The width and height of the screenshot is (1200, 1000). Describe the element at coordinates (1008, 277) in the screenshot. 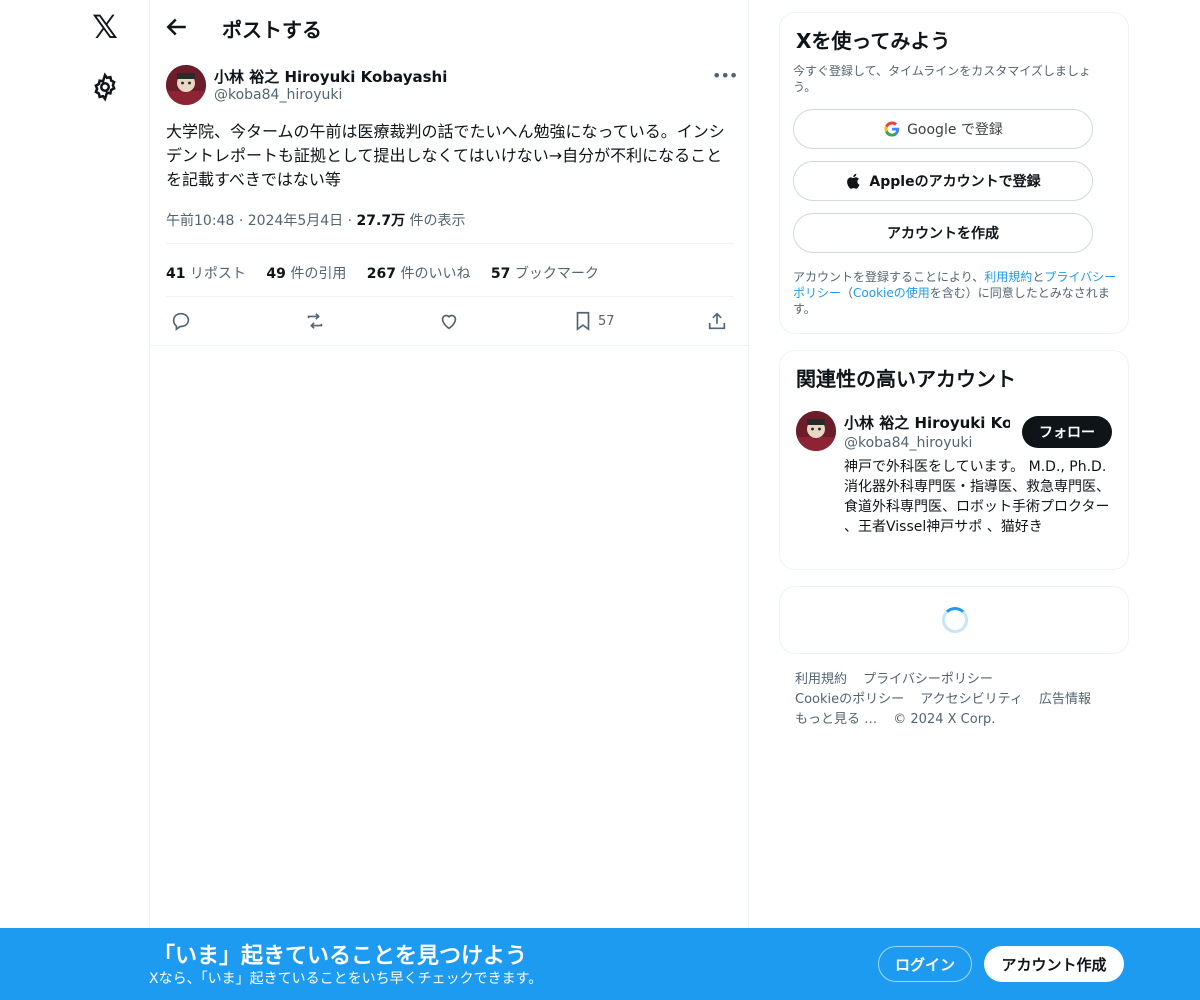

I see `terms-link: 利用規約` at that location.